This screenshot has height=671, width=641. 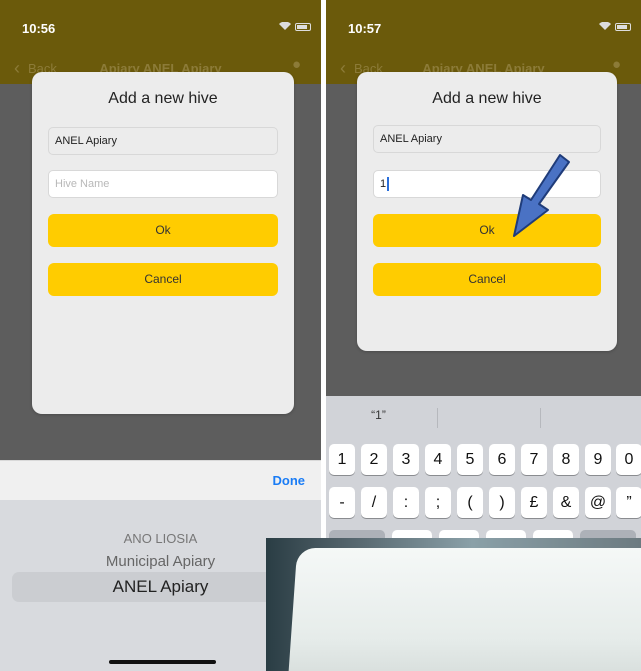 I want to click on key: 1, so click(x=342, y=459).